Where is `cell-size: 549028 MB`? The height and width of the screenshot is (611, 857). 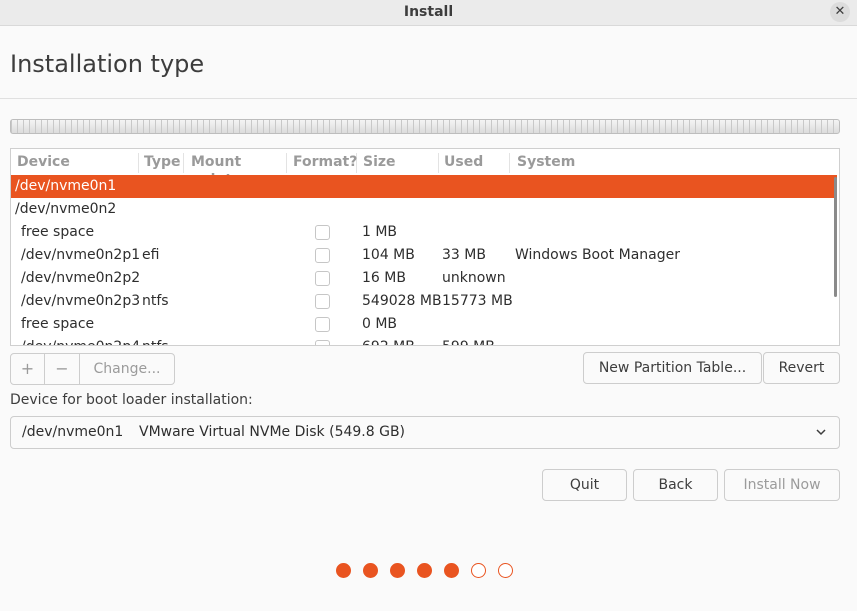
cell-size: 549028 MB is located at coordinates (402, 301).